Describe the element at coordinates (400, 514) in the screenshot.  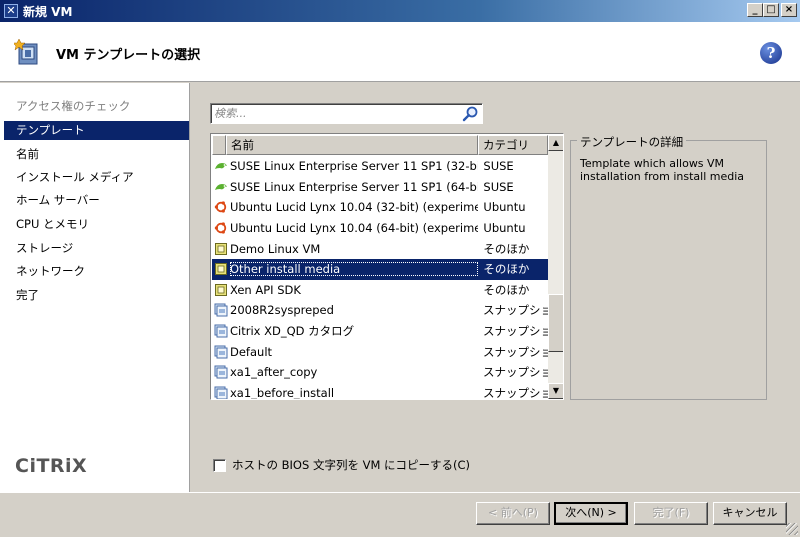
I see `wizard-footer: < 前へ(P) 次へ(N) > 完了(F) キャンセル` at that location.